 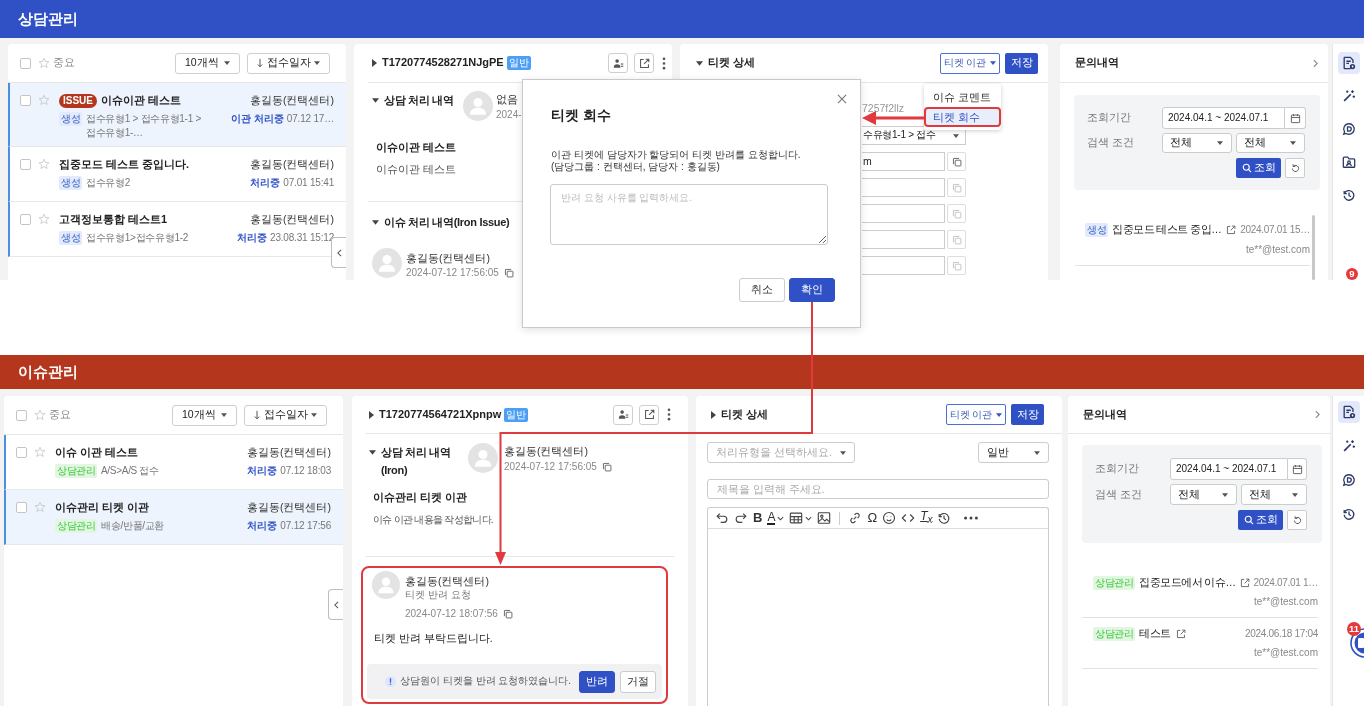 What do you see at coordinates (1097, 63) in the screenshot?
I see `panel-title: 문의내역` at bounding box center [1097, 63].